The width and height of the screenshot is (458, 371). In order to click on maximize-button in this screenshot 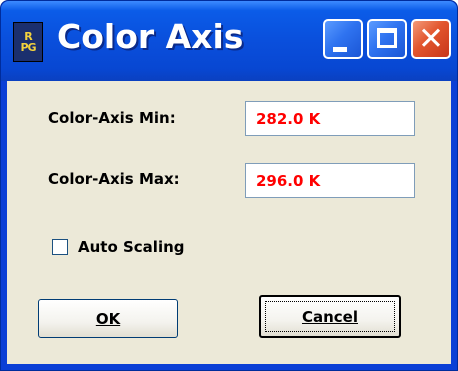, I will do `click(387, 39)`.